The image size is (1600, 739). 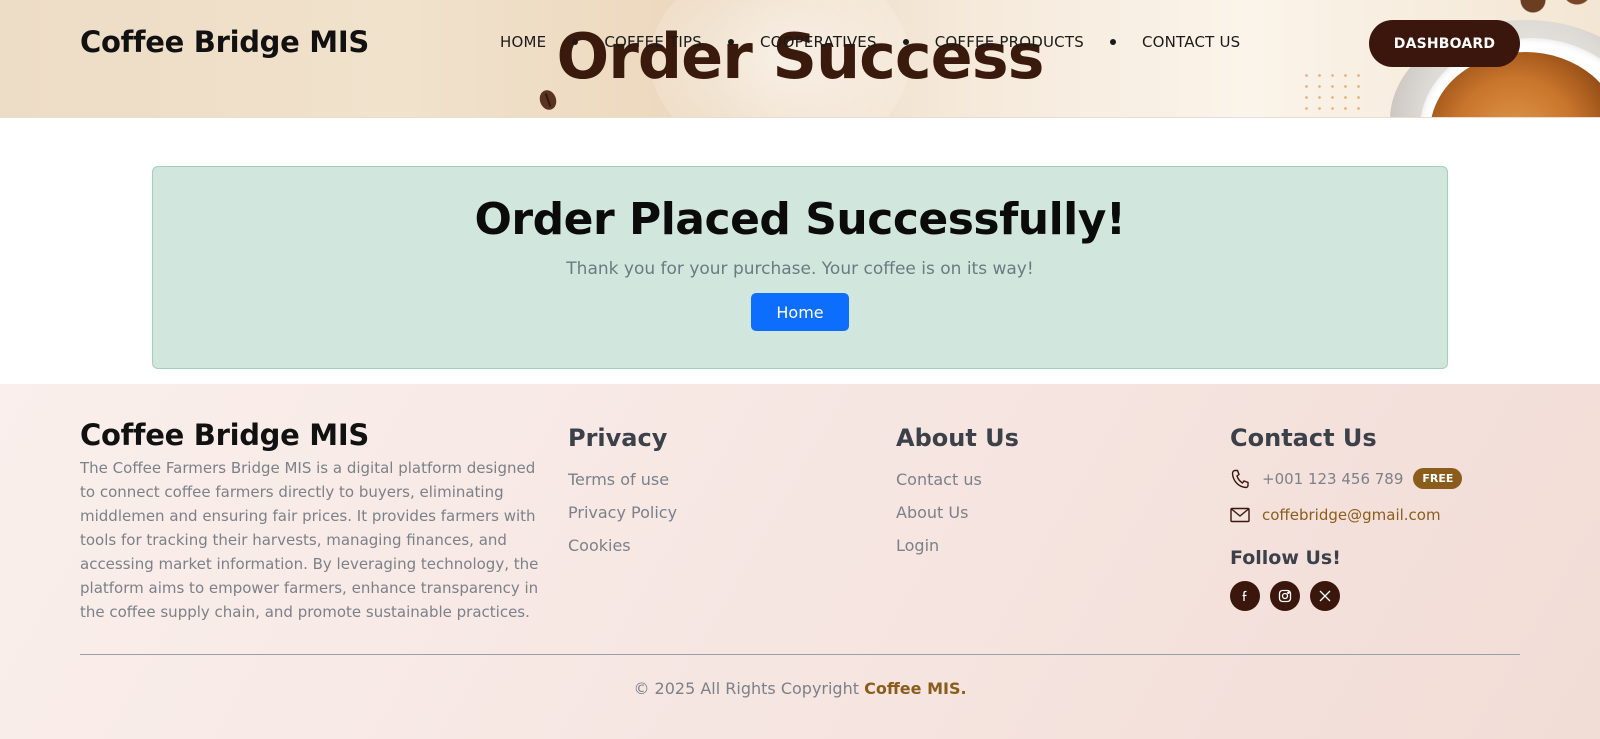 What do you see at coordinates (622, 545) in the screenshot?
I see `cookies-link: Cookies` at bounding box center [622, 545].